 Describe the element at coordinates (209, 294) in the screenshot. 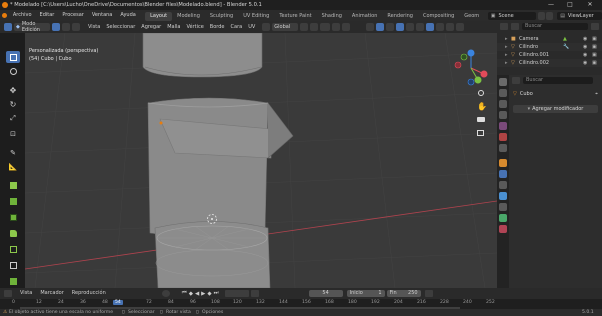

I see `next-keyframe-icon: ◆` at that location.